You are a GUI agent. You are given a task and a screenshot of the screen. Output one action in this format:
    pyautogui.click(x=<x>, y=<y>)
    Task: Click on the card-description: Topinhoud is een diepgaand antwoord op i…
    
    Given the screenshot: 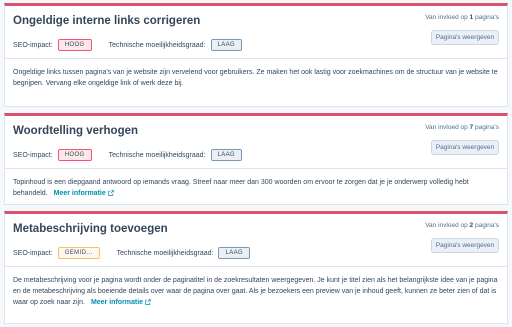 What is the action you would take?
    pyautogui.click(x=256, y=184)
    